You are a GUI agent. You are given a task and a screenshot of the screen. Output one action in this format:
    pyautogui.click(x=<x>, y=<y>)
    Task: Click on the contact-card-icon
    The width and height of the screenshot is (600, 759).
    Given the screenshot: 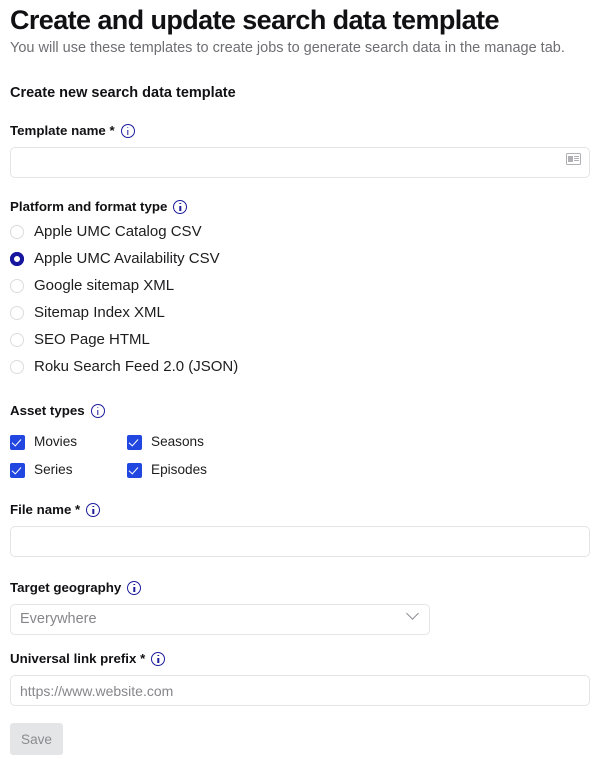 What is the action you would take?
    pyautogui.click(x=573, y=159)
    